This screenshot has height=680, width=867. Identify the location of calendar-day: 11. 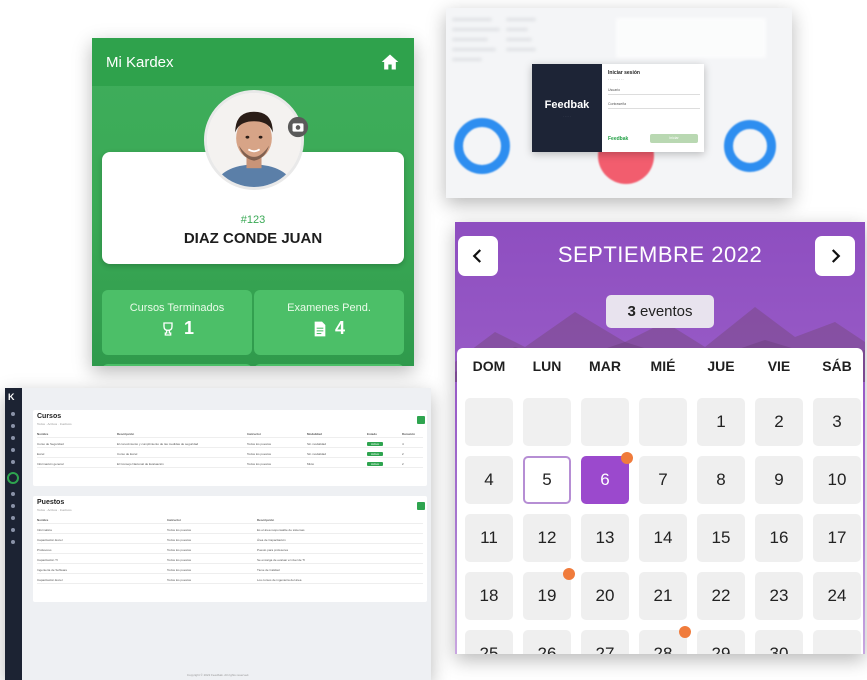
(489, 538).